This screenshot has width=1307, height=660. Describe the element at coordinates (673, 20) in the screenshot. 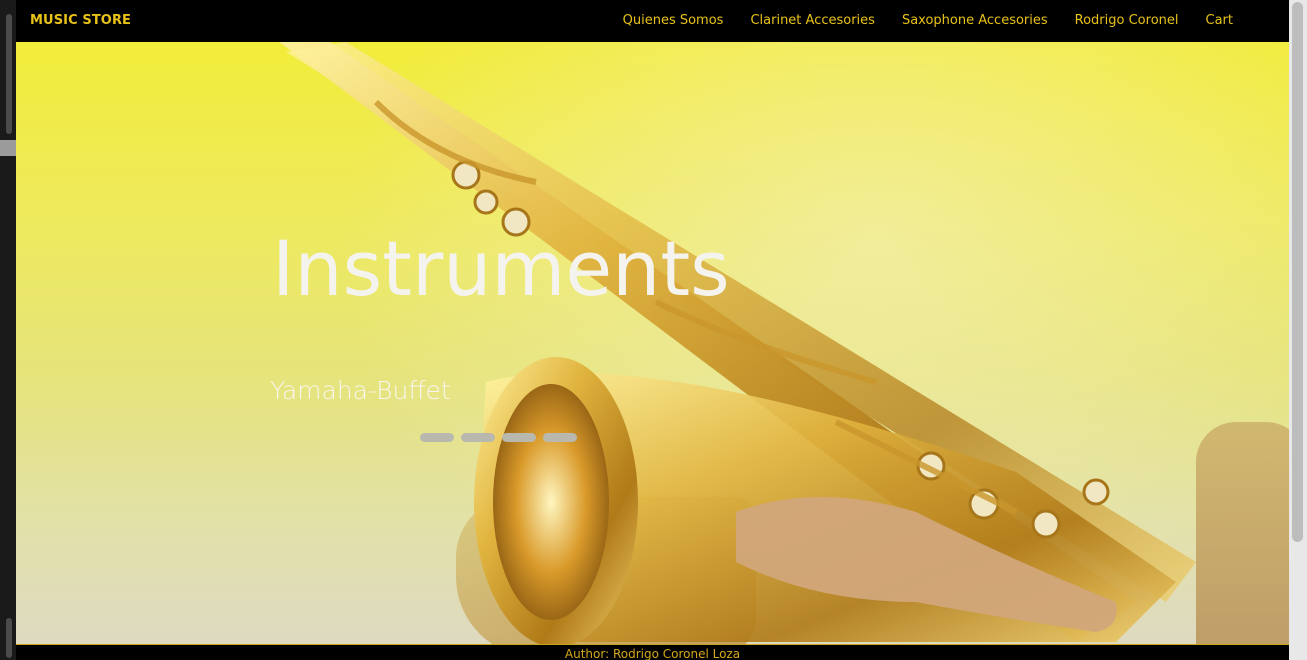

I see `nav-link-quienes-somos: Quienes Somos` at that location.